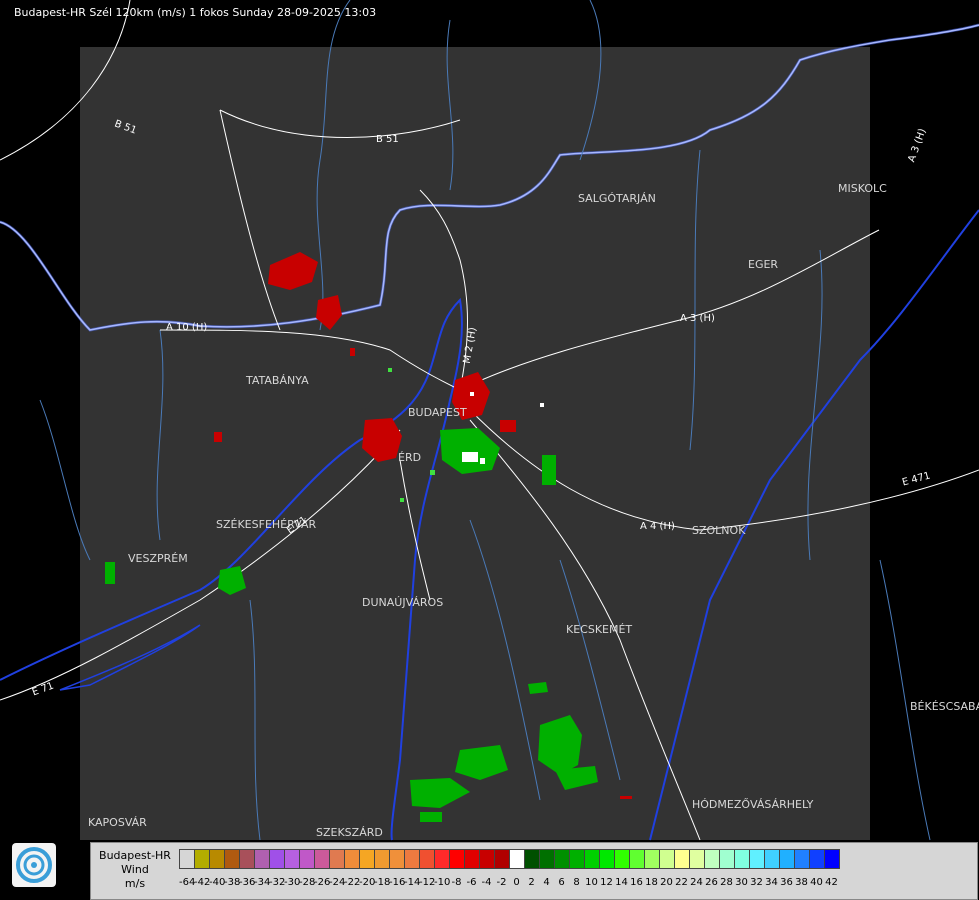 The image size is (979, 900). Describe the element at coordinates (437, 412) in the screenshot. I see `city-label-budapest: BUDAPEST` at that location.